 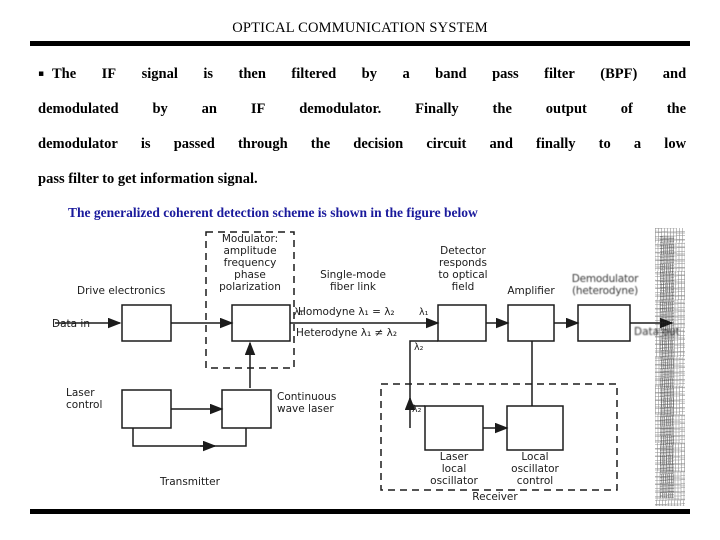 I want to click on label-modulator-title: Modulator:, so click(x=250, y=239).